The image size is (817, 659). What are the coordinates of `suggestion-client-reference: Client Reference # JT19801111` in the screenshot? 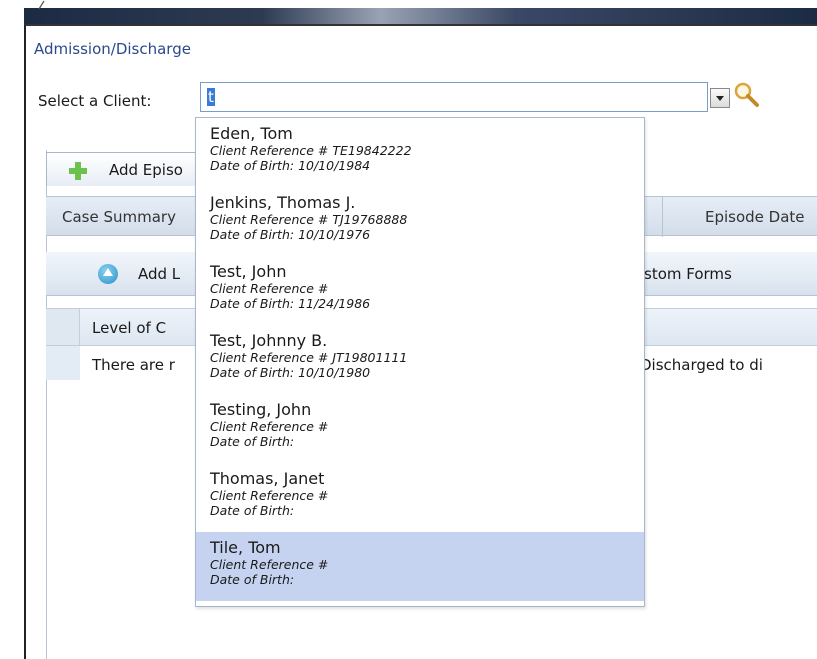 It's located at (309, 357).